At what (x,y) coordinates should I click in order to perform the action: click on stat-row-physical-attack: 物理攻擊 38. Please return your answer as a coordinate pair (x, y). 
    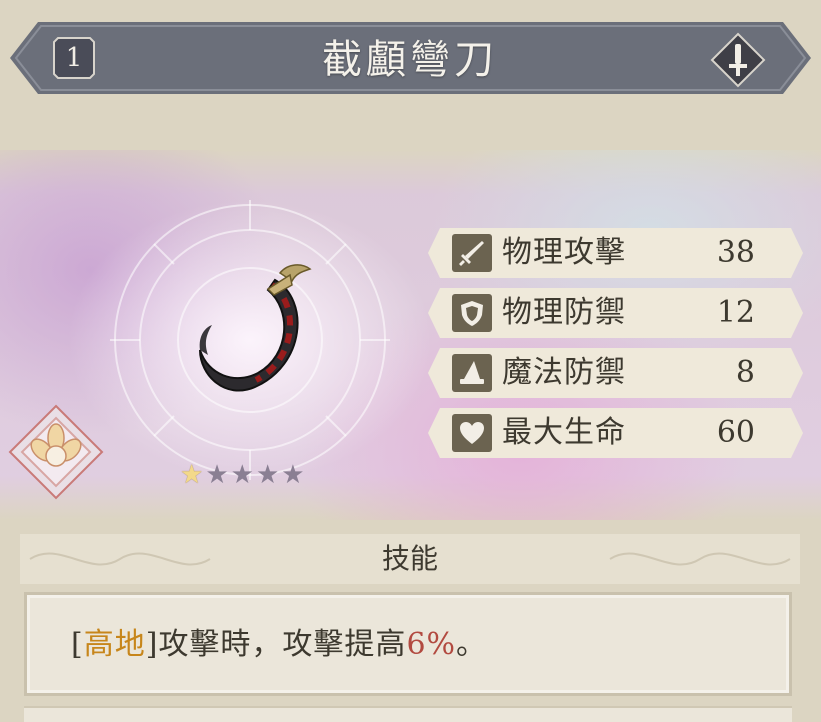
    Looking at the image, I should click on (615, 253).